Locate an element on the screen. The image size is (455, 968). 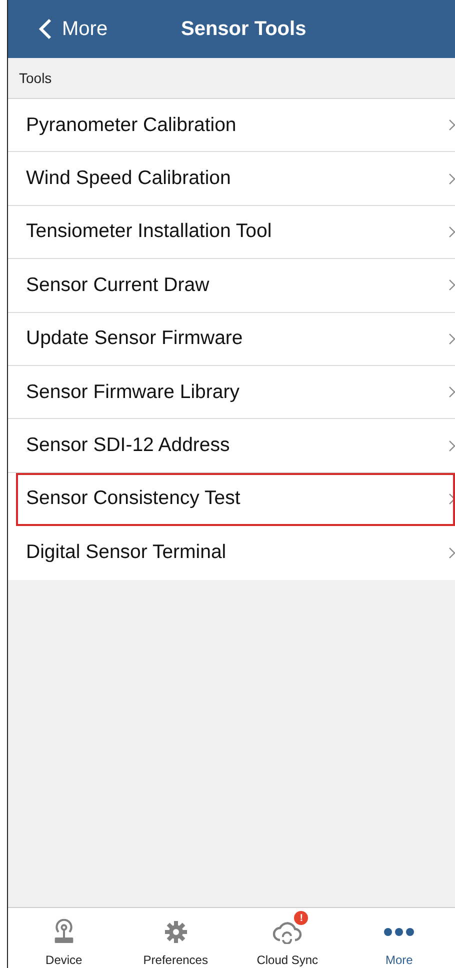
list-item: Digital Sensor Terminal is located at coordinates (231, 553).